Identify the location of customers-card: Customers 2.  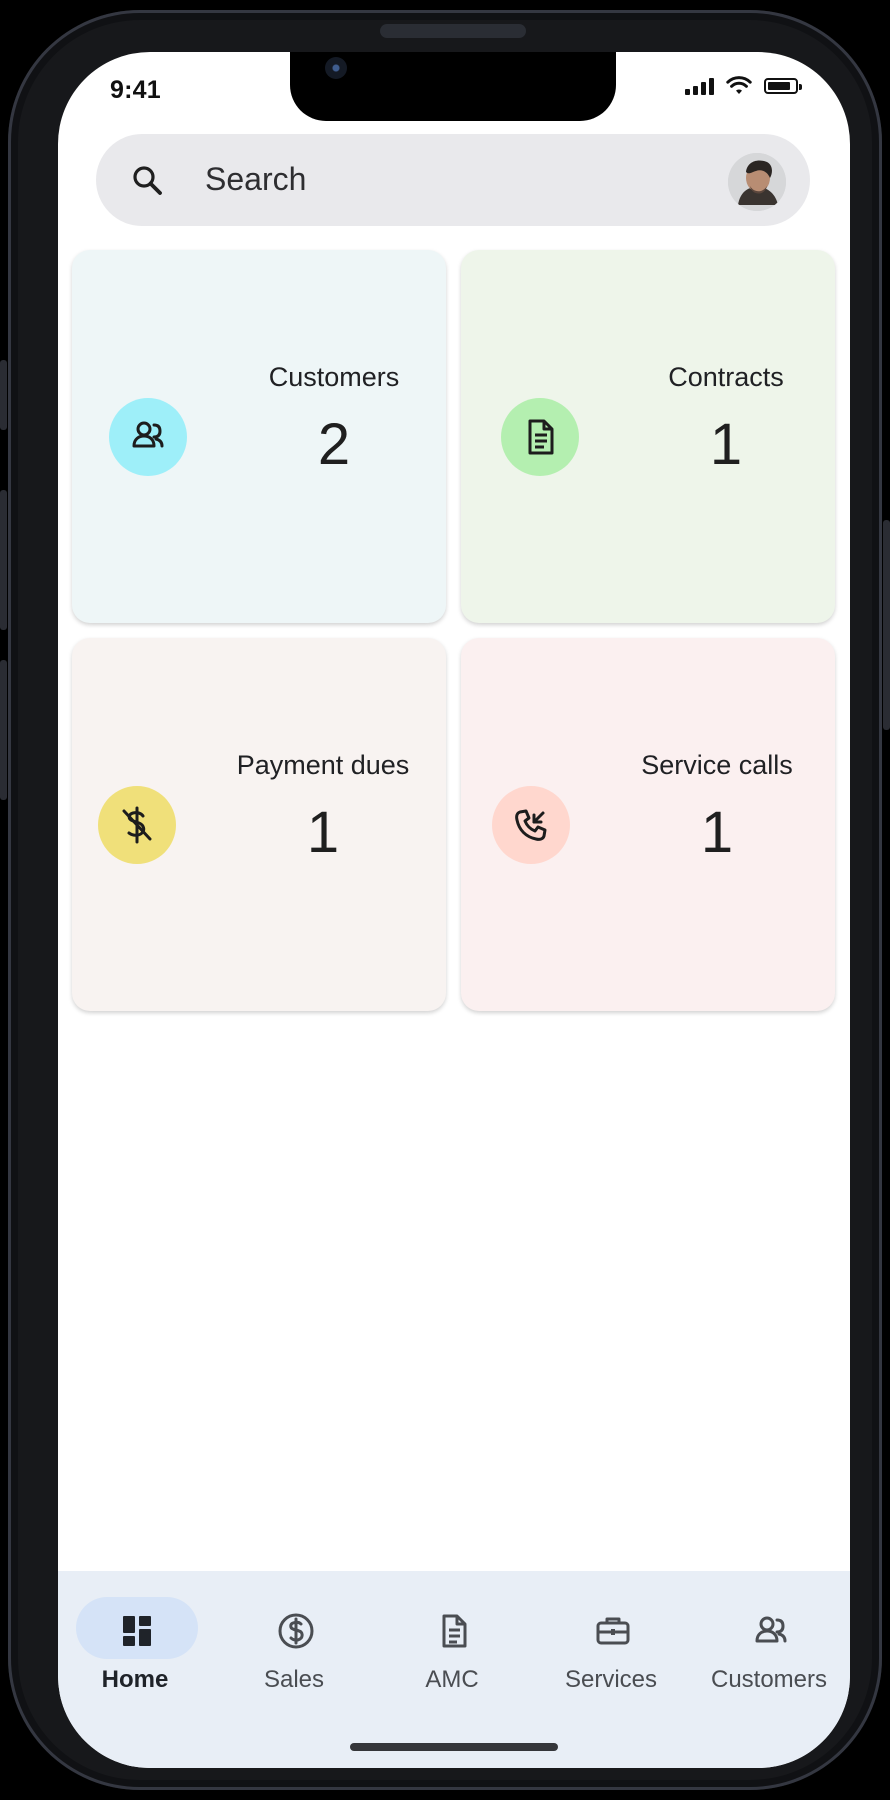
(259, 436).